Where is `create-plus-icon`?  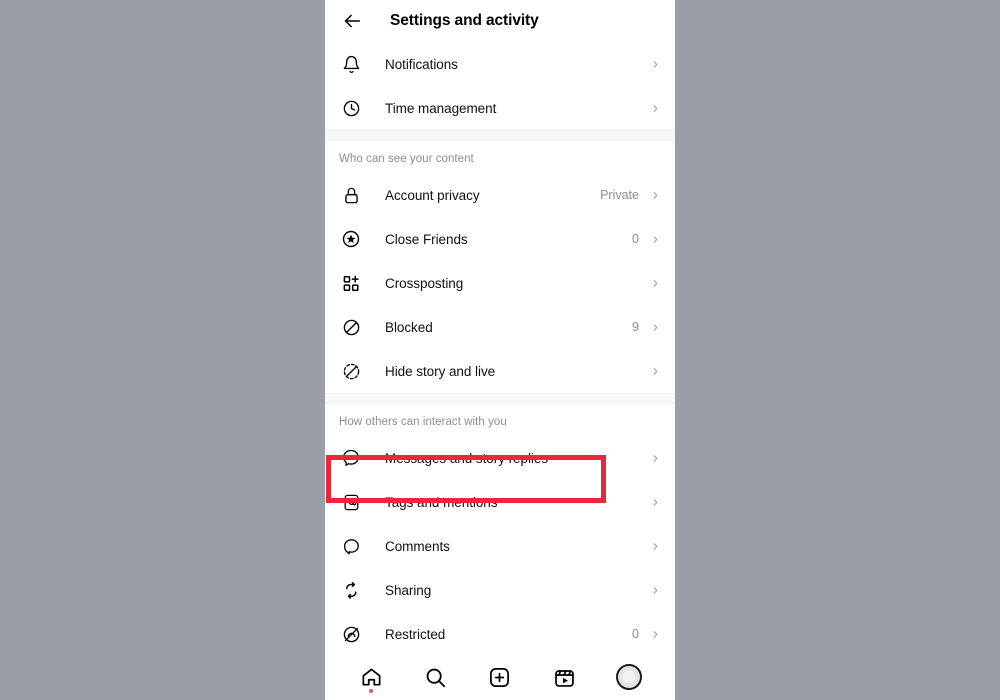
create-plus-icon is located at coordinates (499, 677).